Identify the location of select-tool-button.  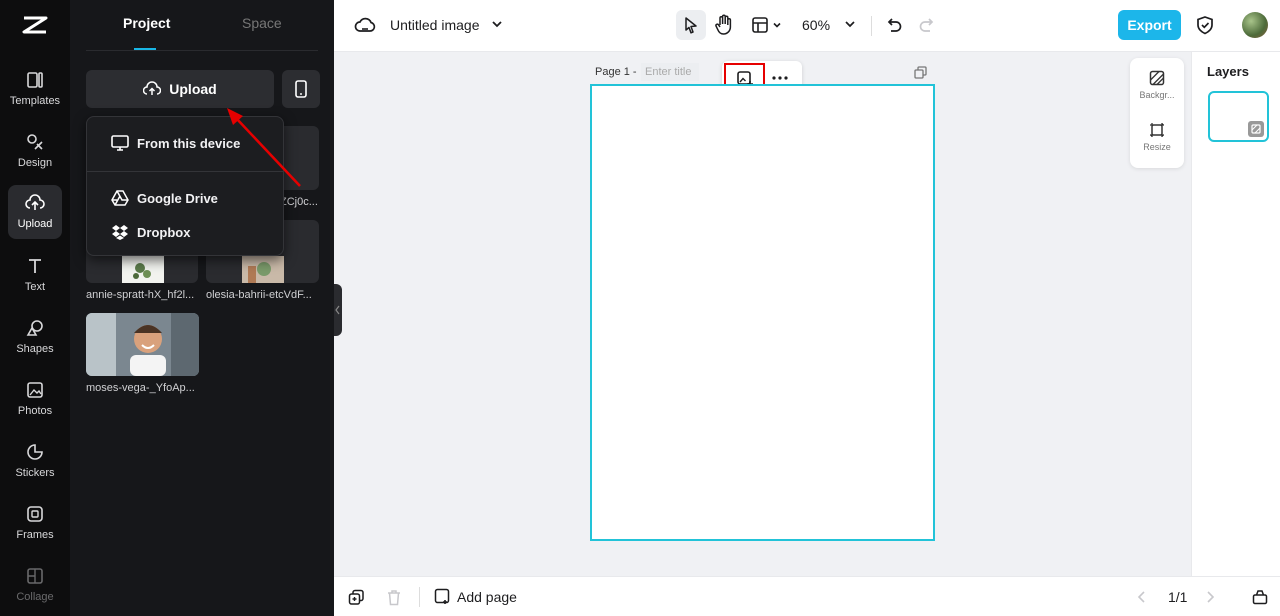
(691, 25).